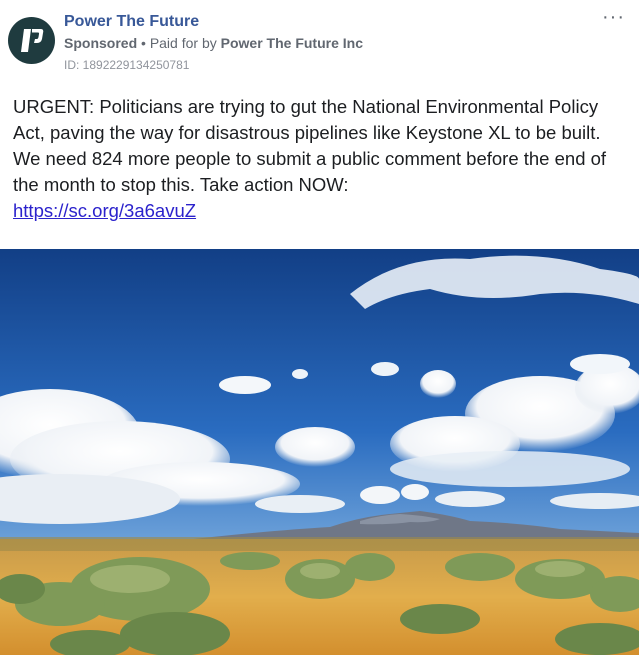 The height and width of the screenshot is (655, 639). I want to click on page-name-link: Power The Future, so click(131, 22).